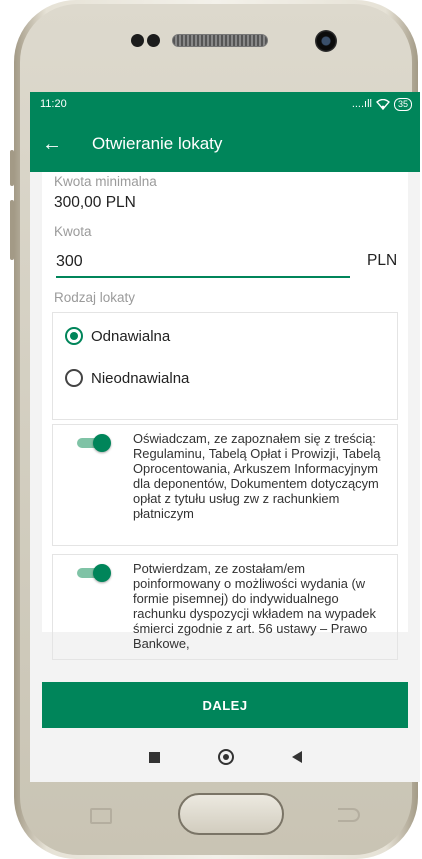  I want to click on android-nav-bar, so click(225, 757).